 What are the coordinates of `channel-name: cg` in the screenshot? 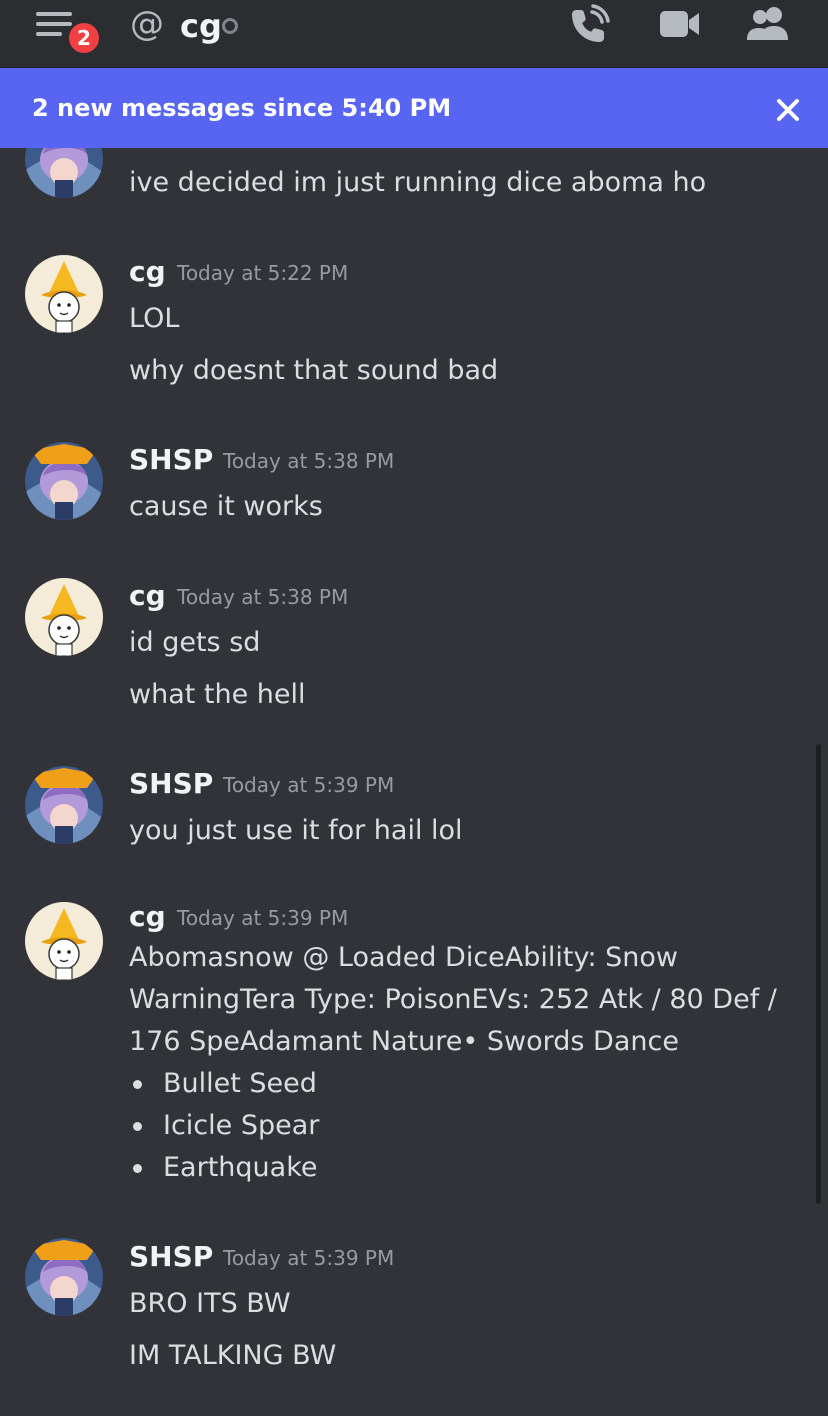 It's located at (201, 26).